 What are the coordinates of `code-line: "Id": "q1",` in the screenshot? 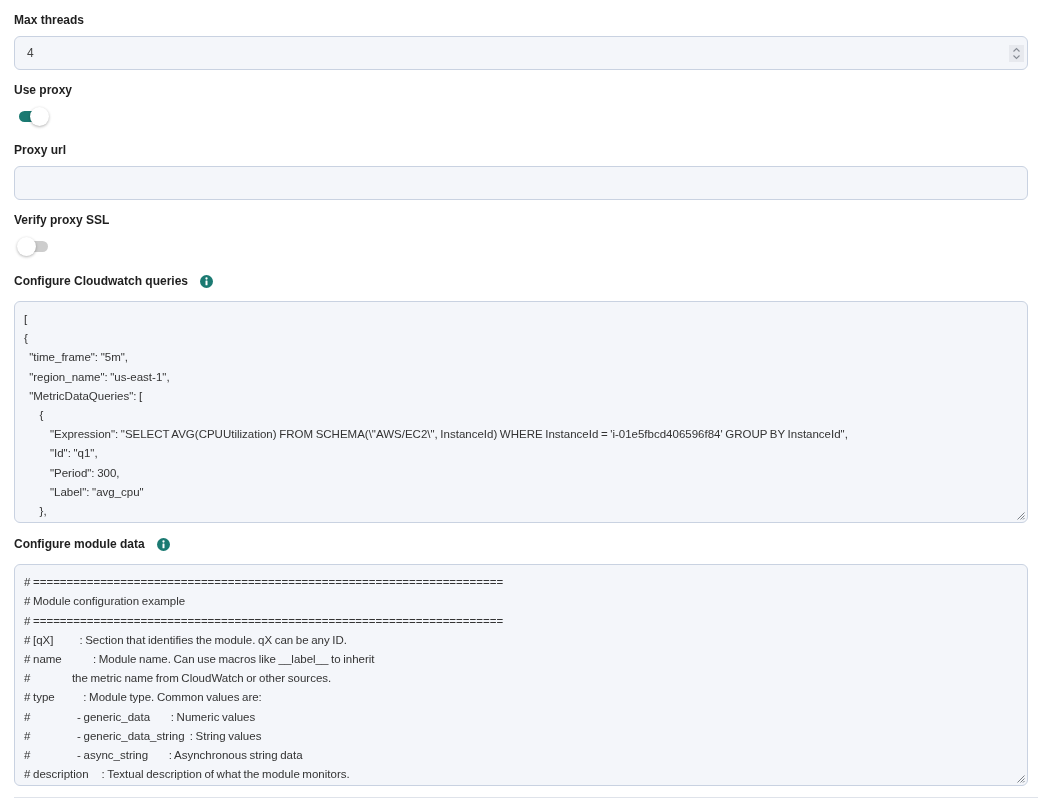 It's located at (73, 454).